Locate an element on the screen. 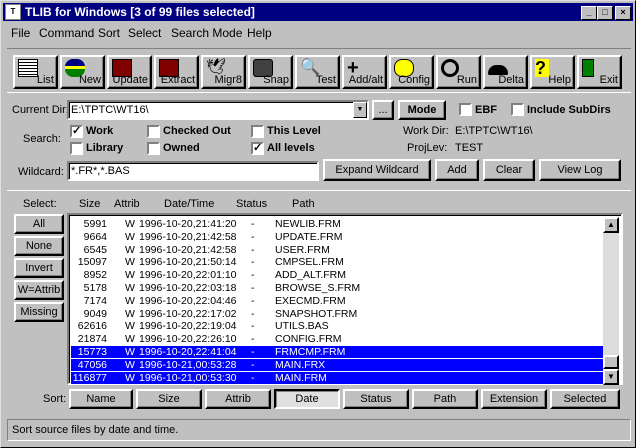  chevron-down-icon: ▼ is located at coordinates (360, 110).